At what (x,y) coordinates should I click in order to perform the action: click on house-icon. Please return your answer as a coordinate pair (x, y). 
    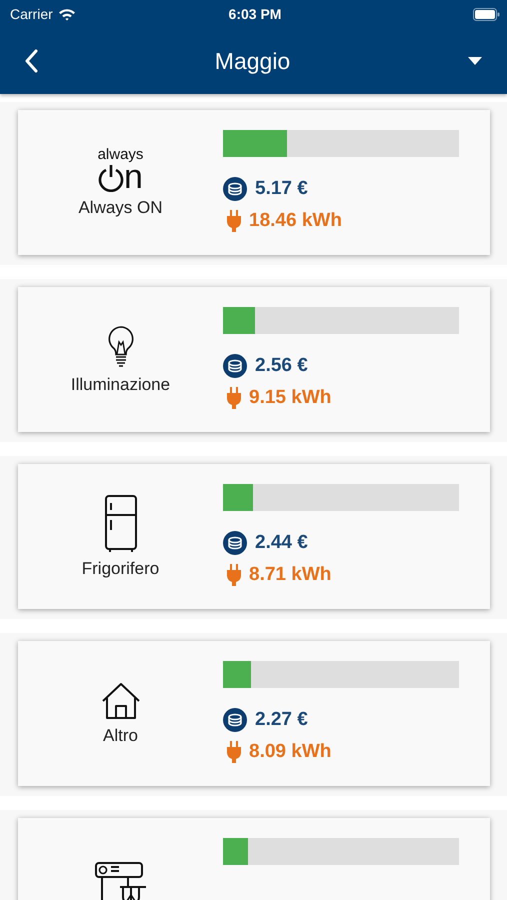
    Looking at the image, I should click on (120, 701).